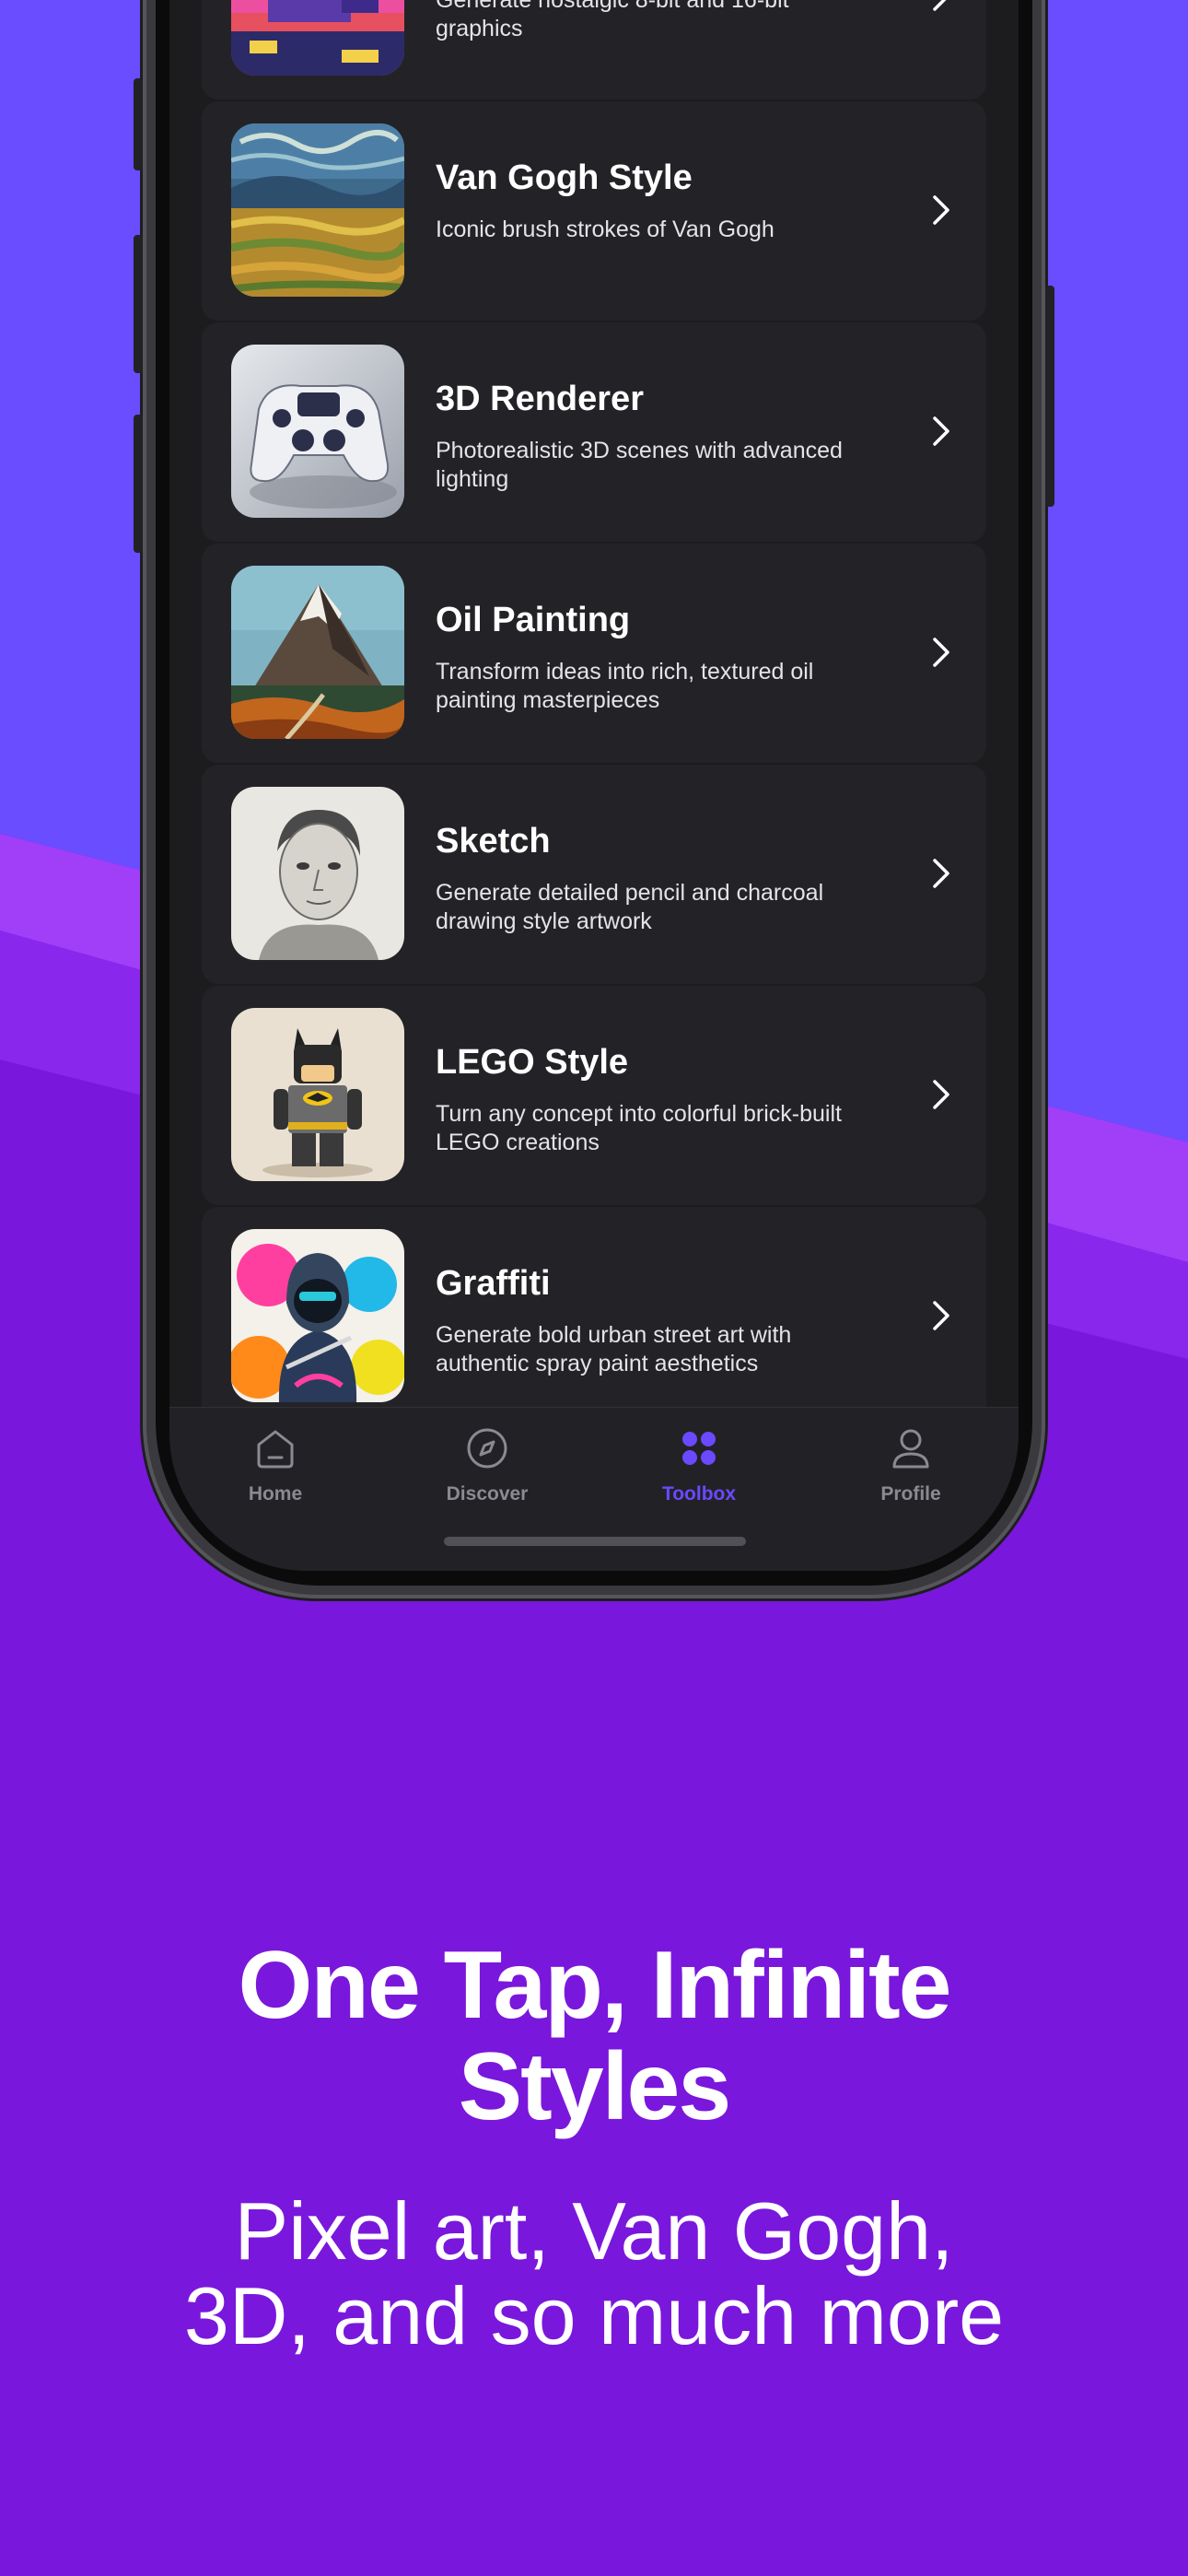 The width and height of the screenshot is (1188, 2576). I want to click on tab-home: Home, so click(275, 1464).